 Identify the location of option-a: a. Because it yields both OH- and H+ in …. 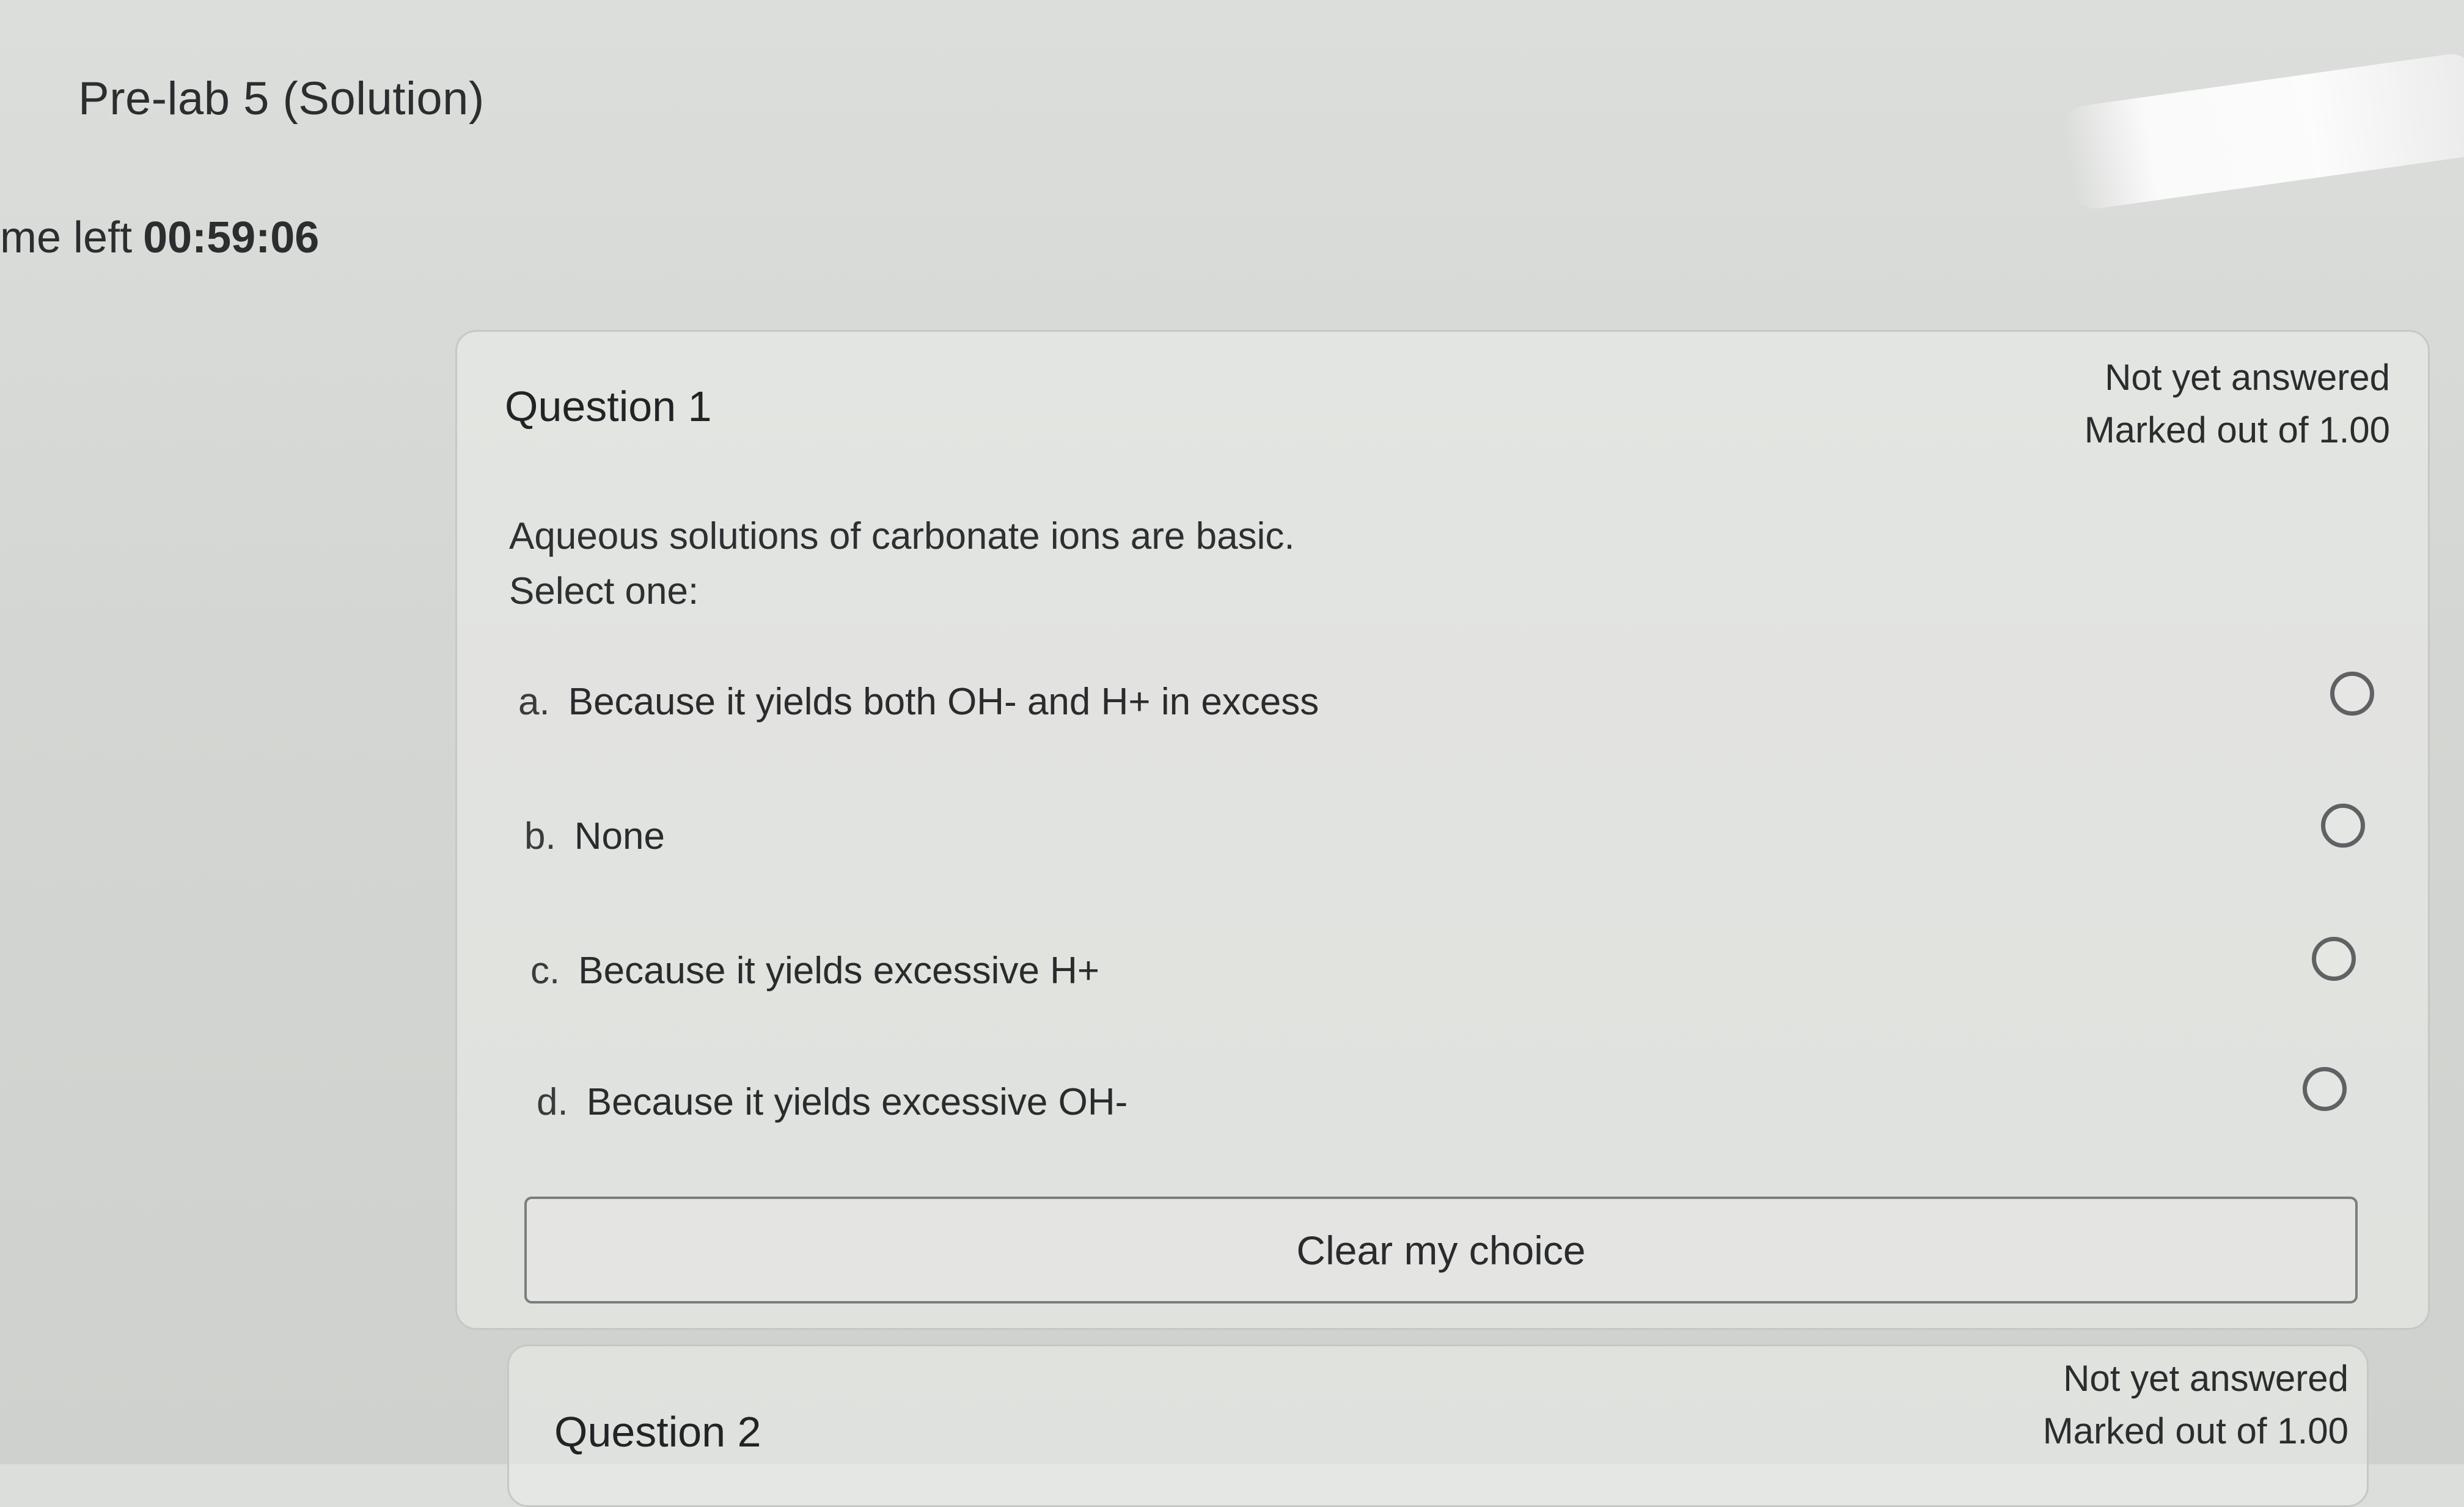
(919, 702).